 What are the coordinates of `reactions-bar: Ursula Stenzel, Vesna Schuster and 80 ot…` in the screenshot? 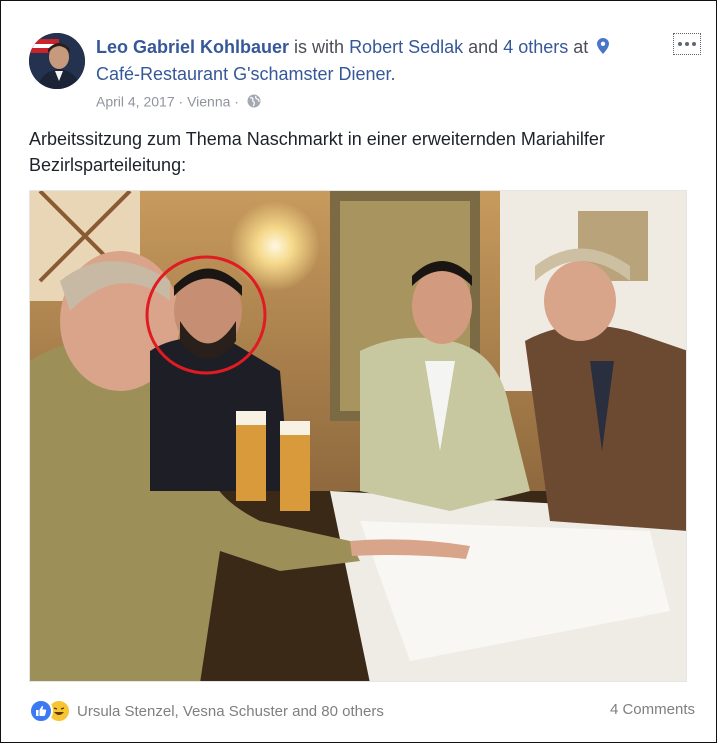 It's located at (206, 711).